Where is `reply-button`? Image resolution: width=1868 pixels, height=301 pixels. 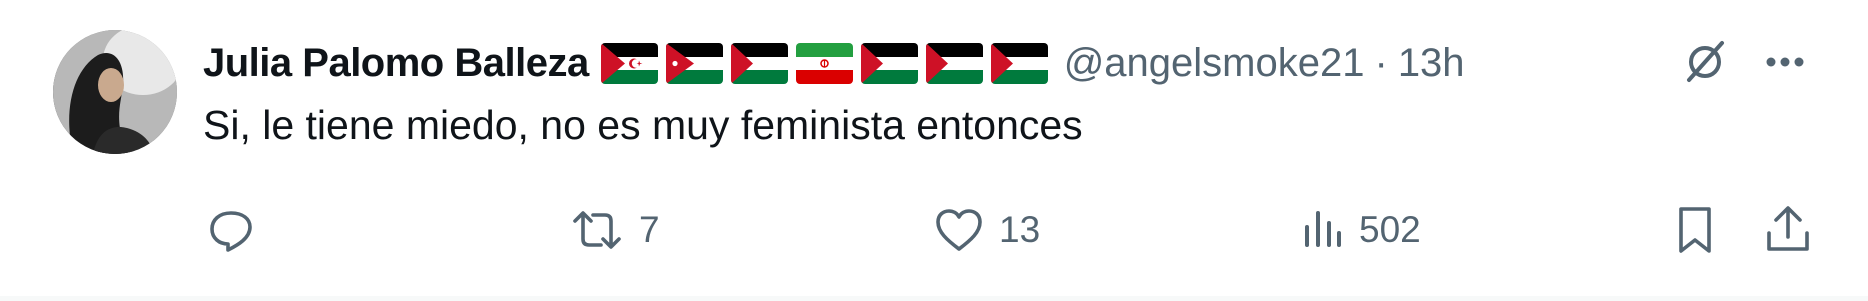
reply-button is located at coordinates (238, 230).